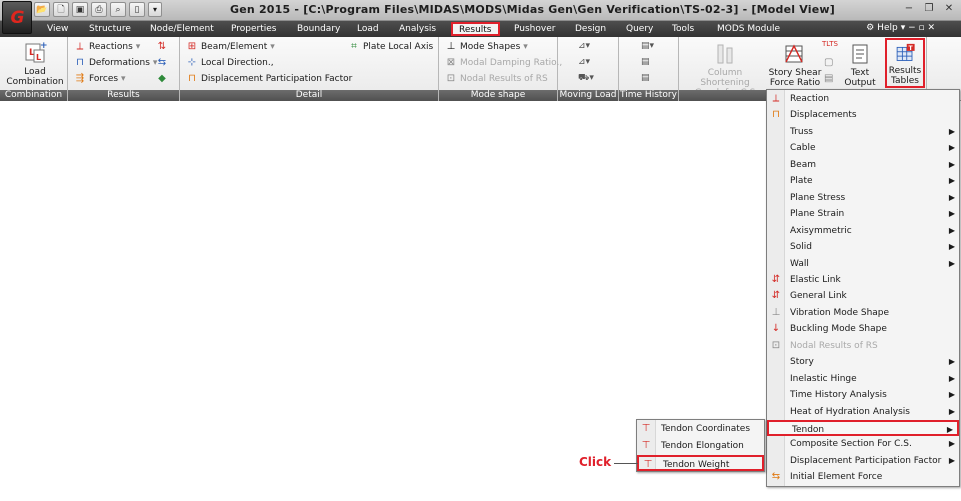 The width and height of the screenshot is (961, 501). Describe the element at coordinates (368, 29) in the screenshot. I see `tab-load: Load` at that location.